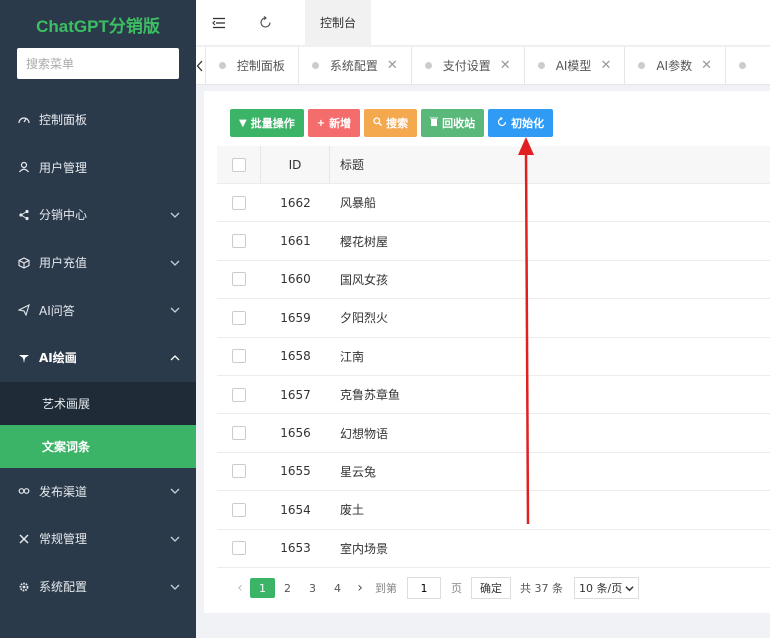  Describe the element at coordinates (502, 123) in the screenshot. I see `refresh-circle-icon` at that location.